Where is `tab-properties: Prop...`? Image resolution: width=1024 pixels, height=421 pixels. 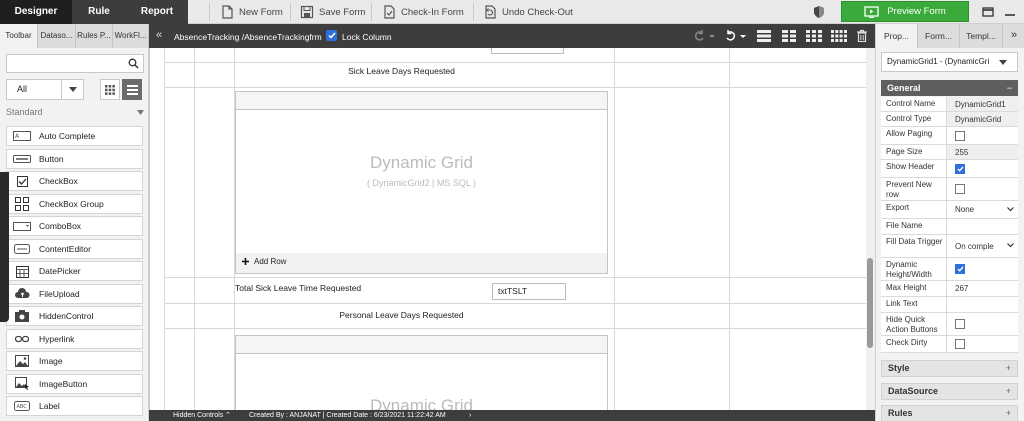 tab-properties: Prop... is located at coordinates (897, 36).